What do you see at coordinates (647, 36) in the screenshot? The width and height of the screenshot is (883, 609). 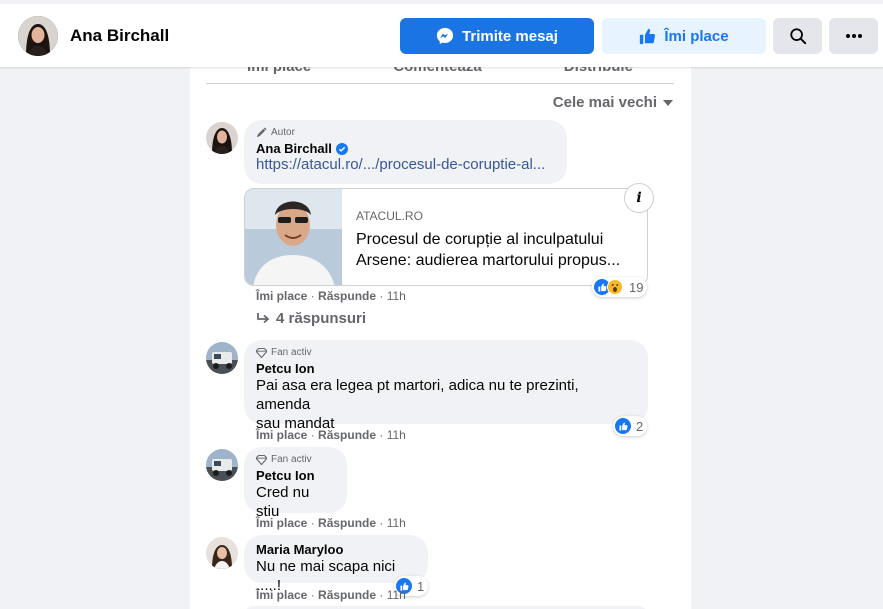 I see `thumbs-up-icon` at bounding box center [647, 36].